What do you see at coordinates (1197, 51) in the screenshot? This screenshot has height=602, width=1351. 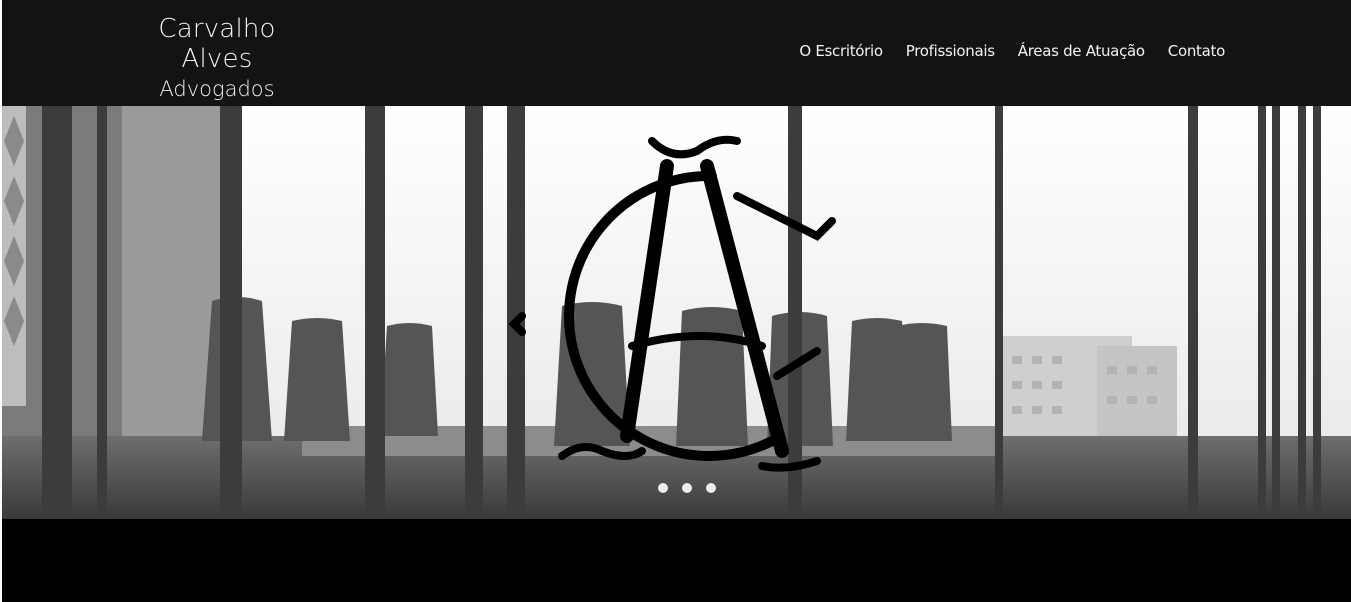 I see `nav-item-contato: Contato` at bounding box center [1197, 51].